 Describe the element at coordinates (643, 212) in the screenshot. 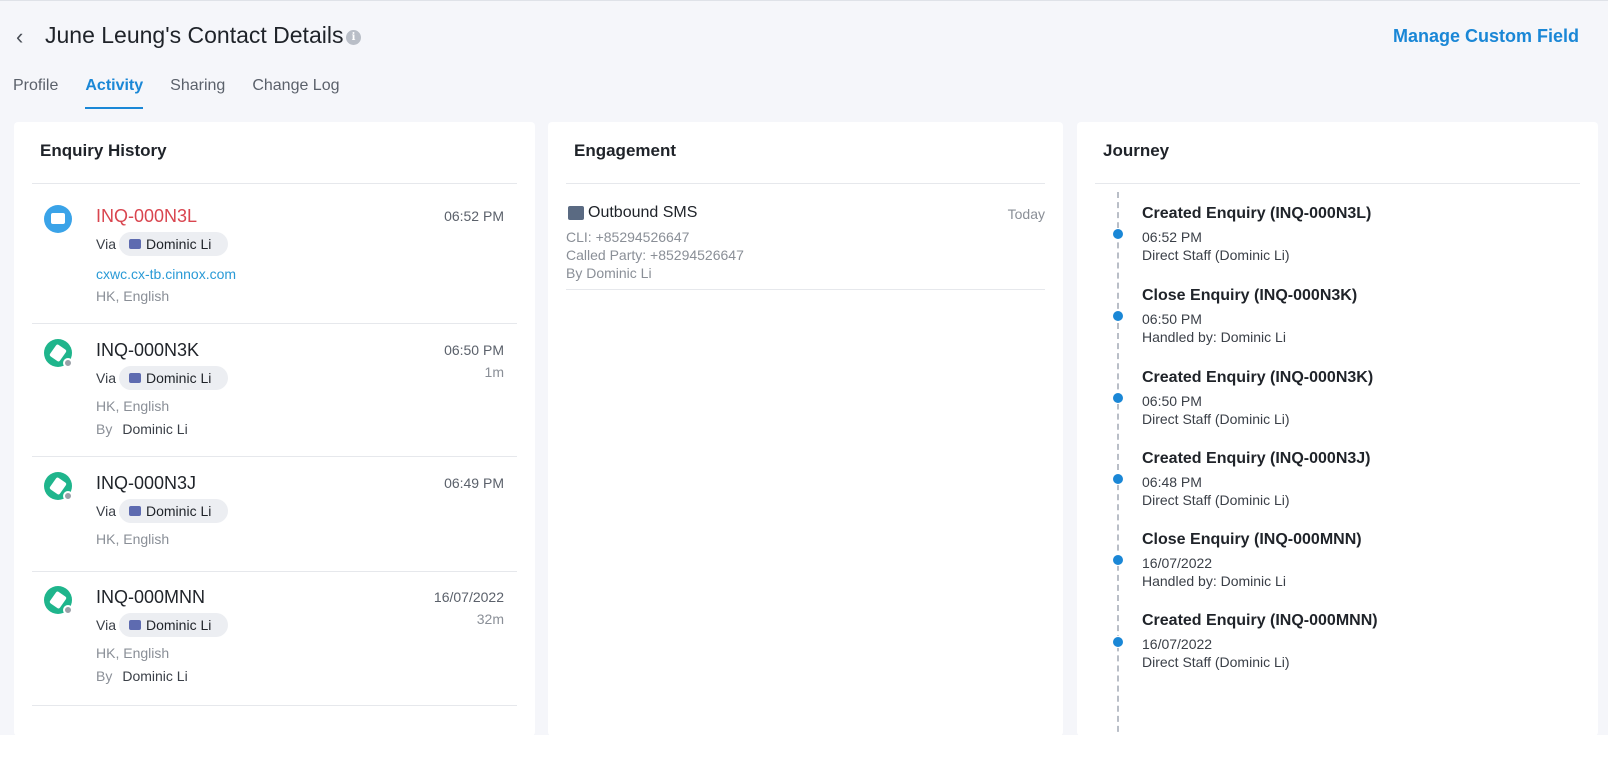

I see `engagement-title: Outbound SMS` at that location.